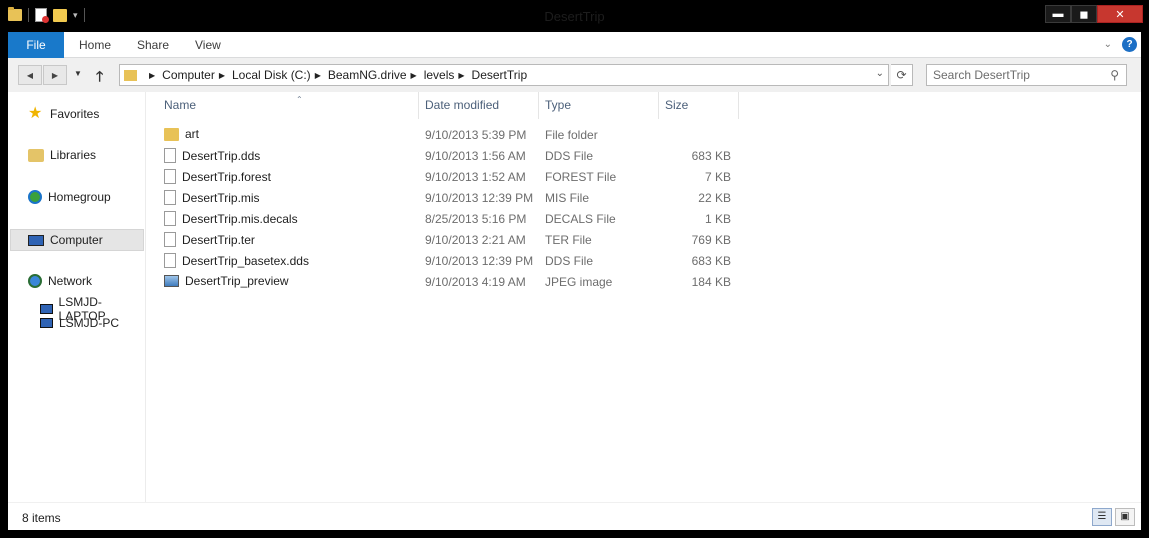 The image size is (1149, 538). I want to click on details-view-button: ☰, so click(1102, 517).